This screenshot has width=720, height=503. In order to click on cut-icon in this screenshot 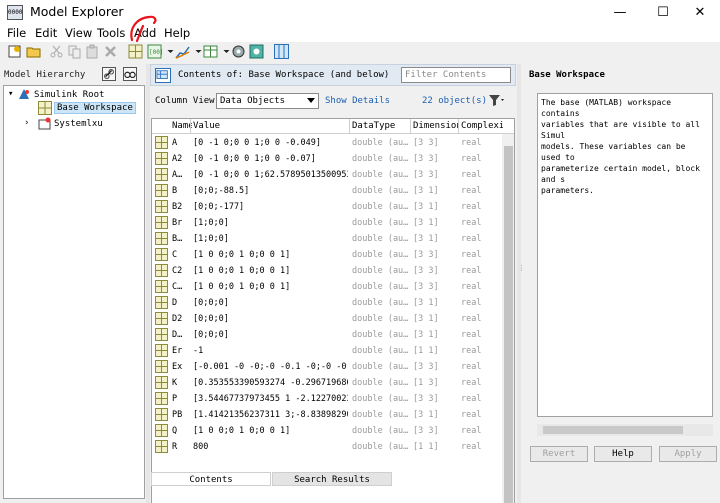, I will do `click(56, 51)`.